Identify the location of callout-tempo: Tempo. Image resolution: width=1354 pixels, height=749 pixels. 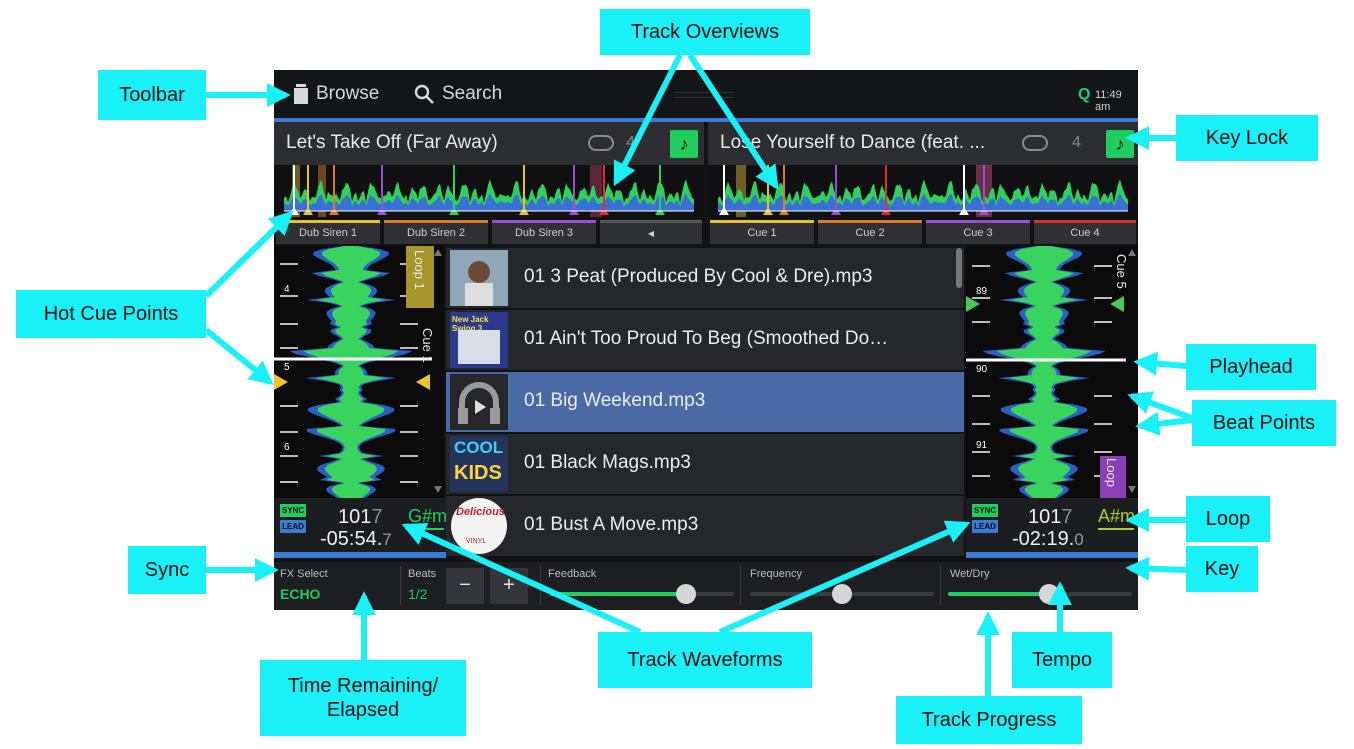
(1062, 660).